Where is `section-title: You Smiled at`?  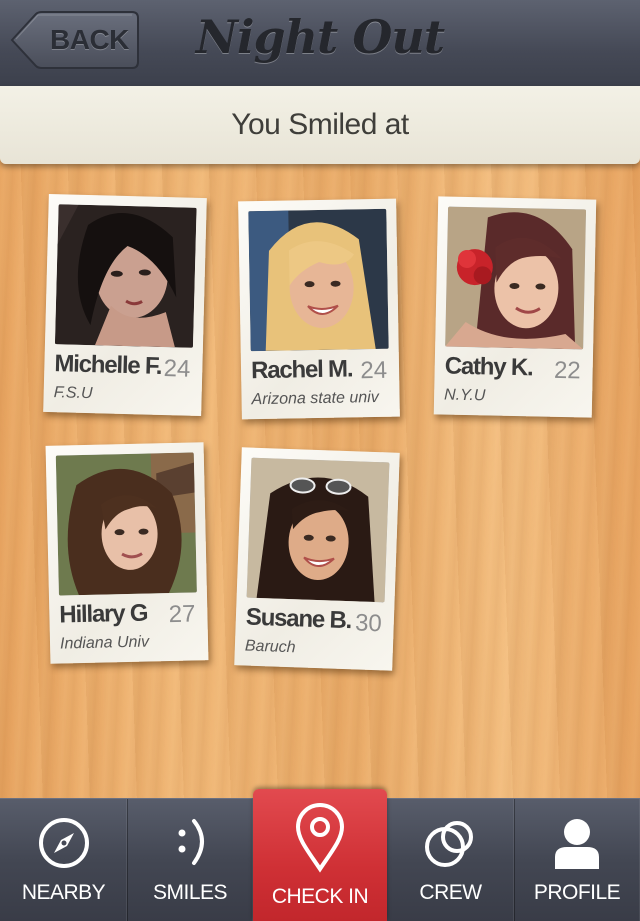 section-title: You Smiled at is located at coordinates (320, 124).